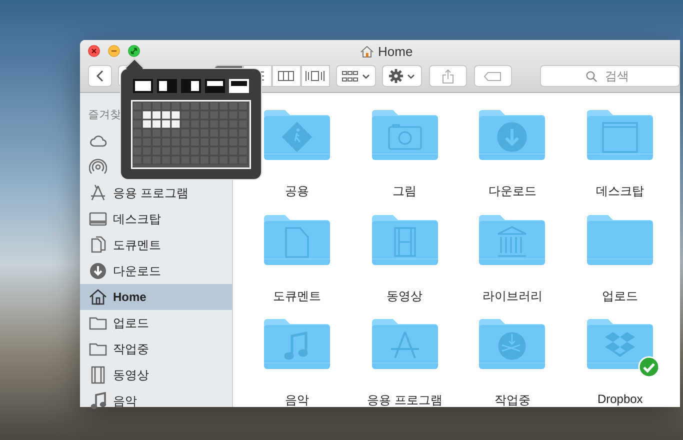 Image resolution: width=683 pixels, height=440 pixels. I want to click on window-title: Home, so click(395, 51).